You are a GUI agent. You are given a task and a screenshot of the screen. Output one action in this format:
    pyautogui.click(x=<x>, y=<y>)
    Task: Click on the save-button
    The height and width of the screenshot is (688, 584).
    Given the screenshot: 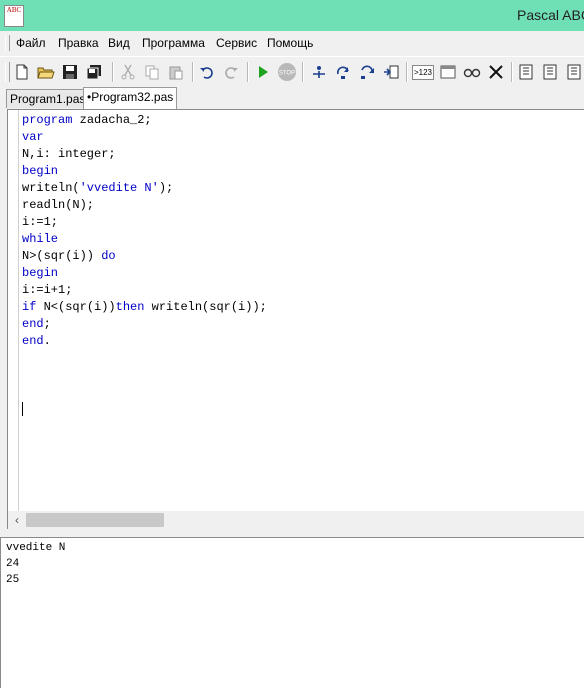 What is the action you would take?
    pyautogui.click(x=70, y=72)
    